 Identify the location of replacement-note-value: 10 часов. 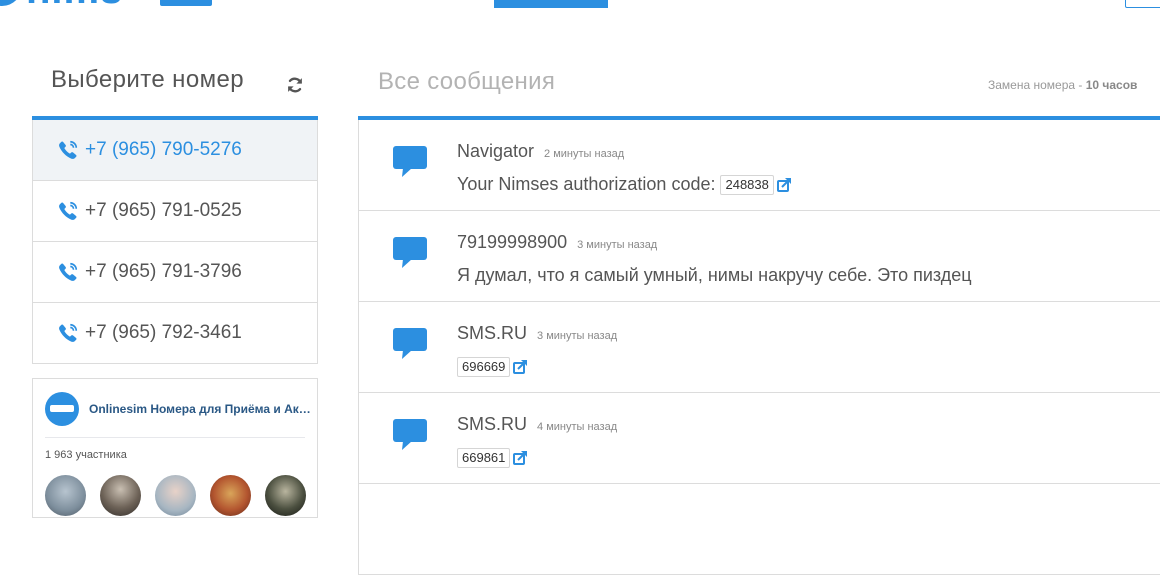
(1111, 85).